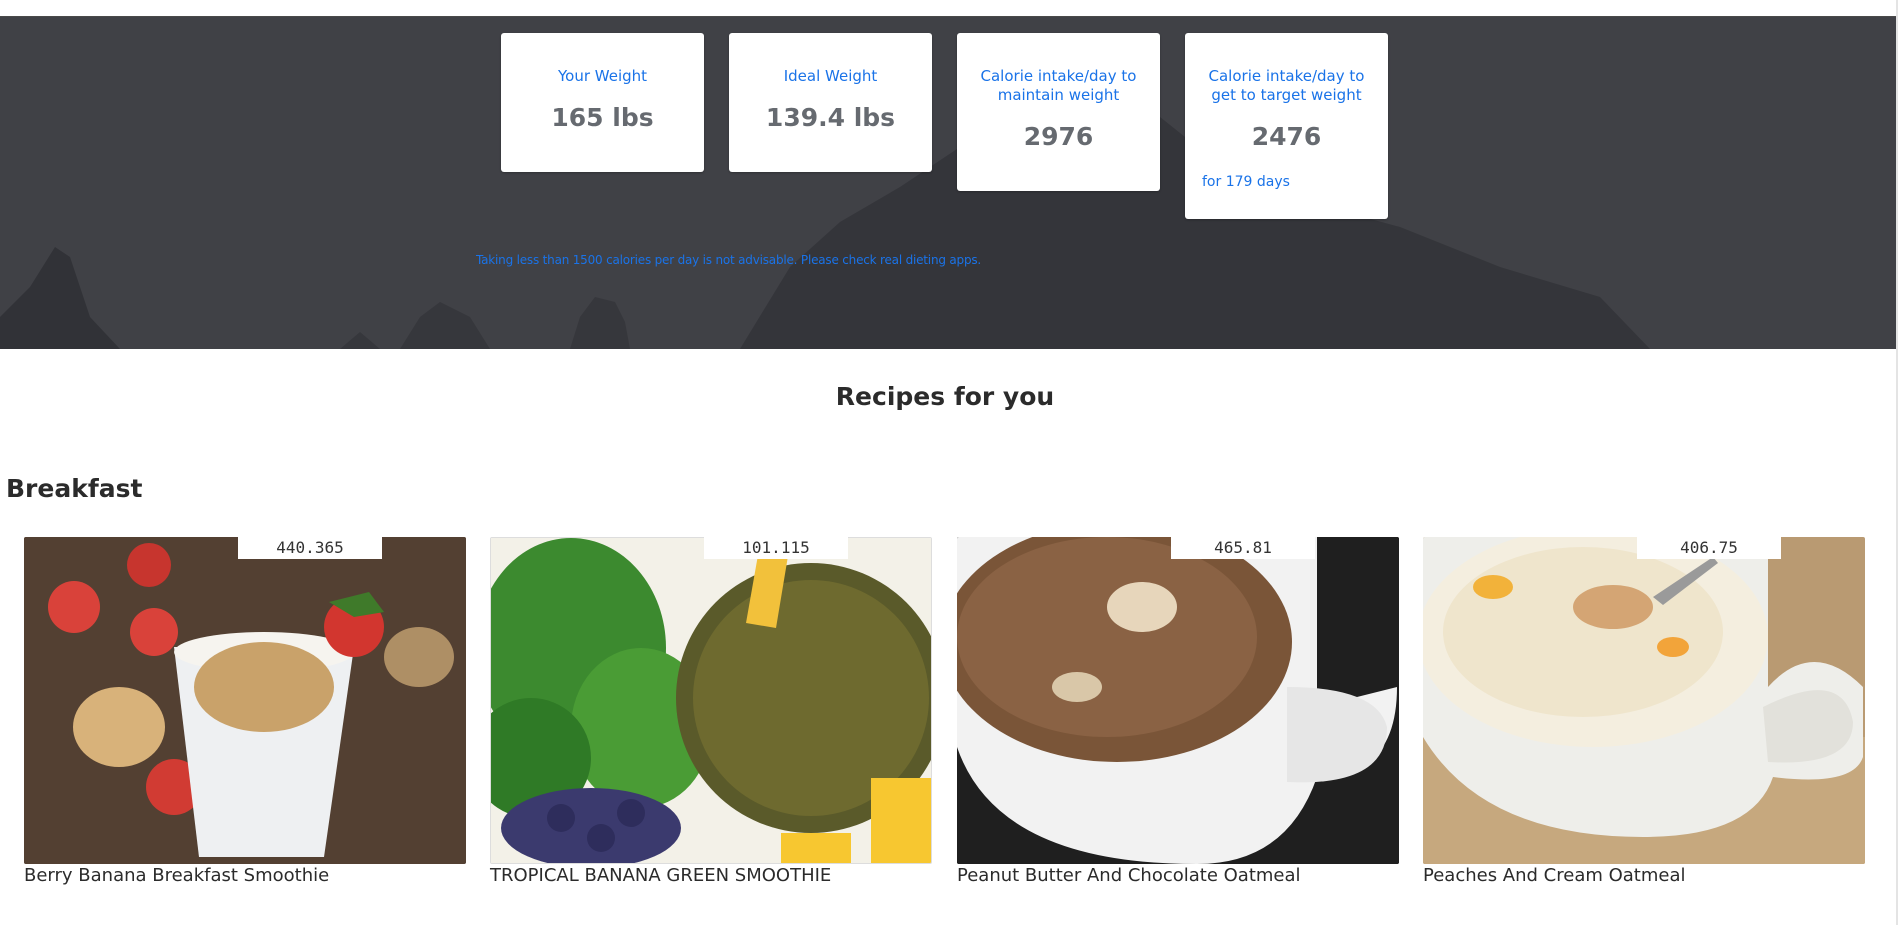  What do you see at coordinates (830, 76) in the screenshot?
I see `ideal-weight-title: Ideal Weight` at bounding box center [830, 76].